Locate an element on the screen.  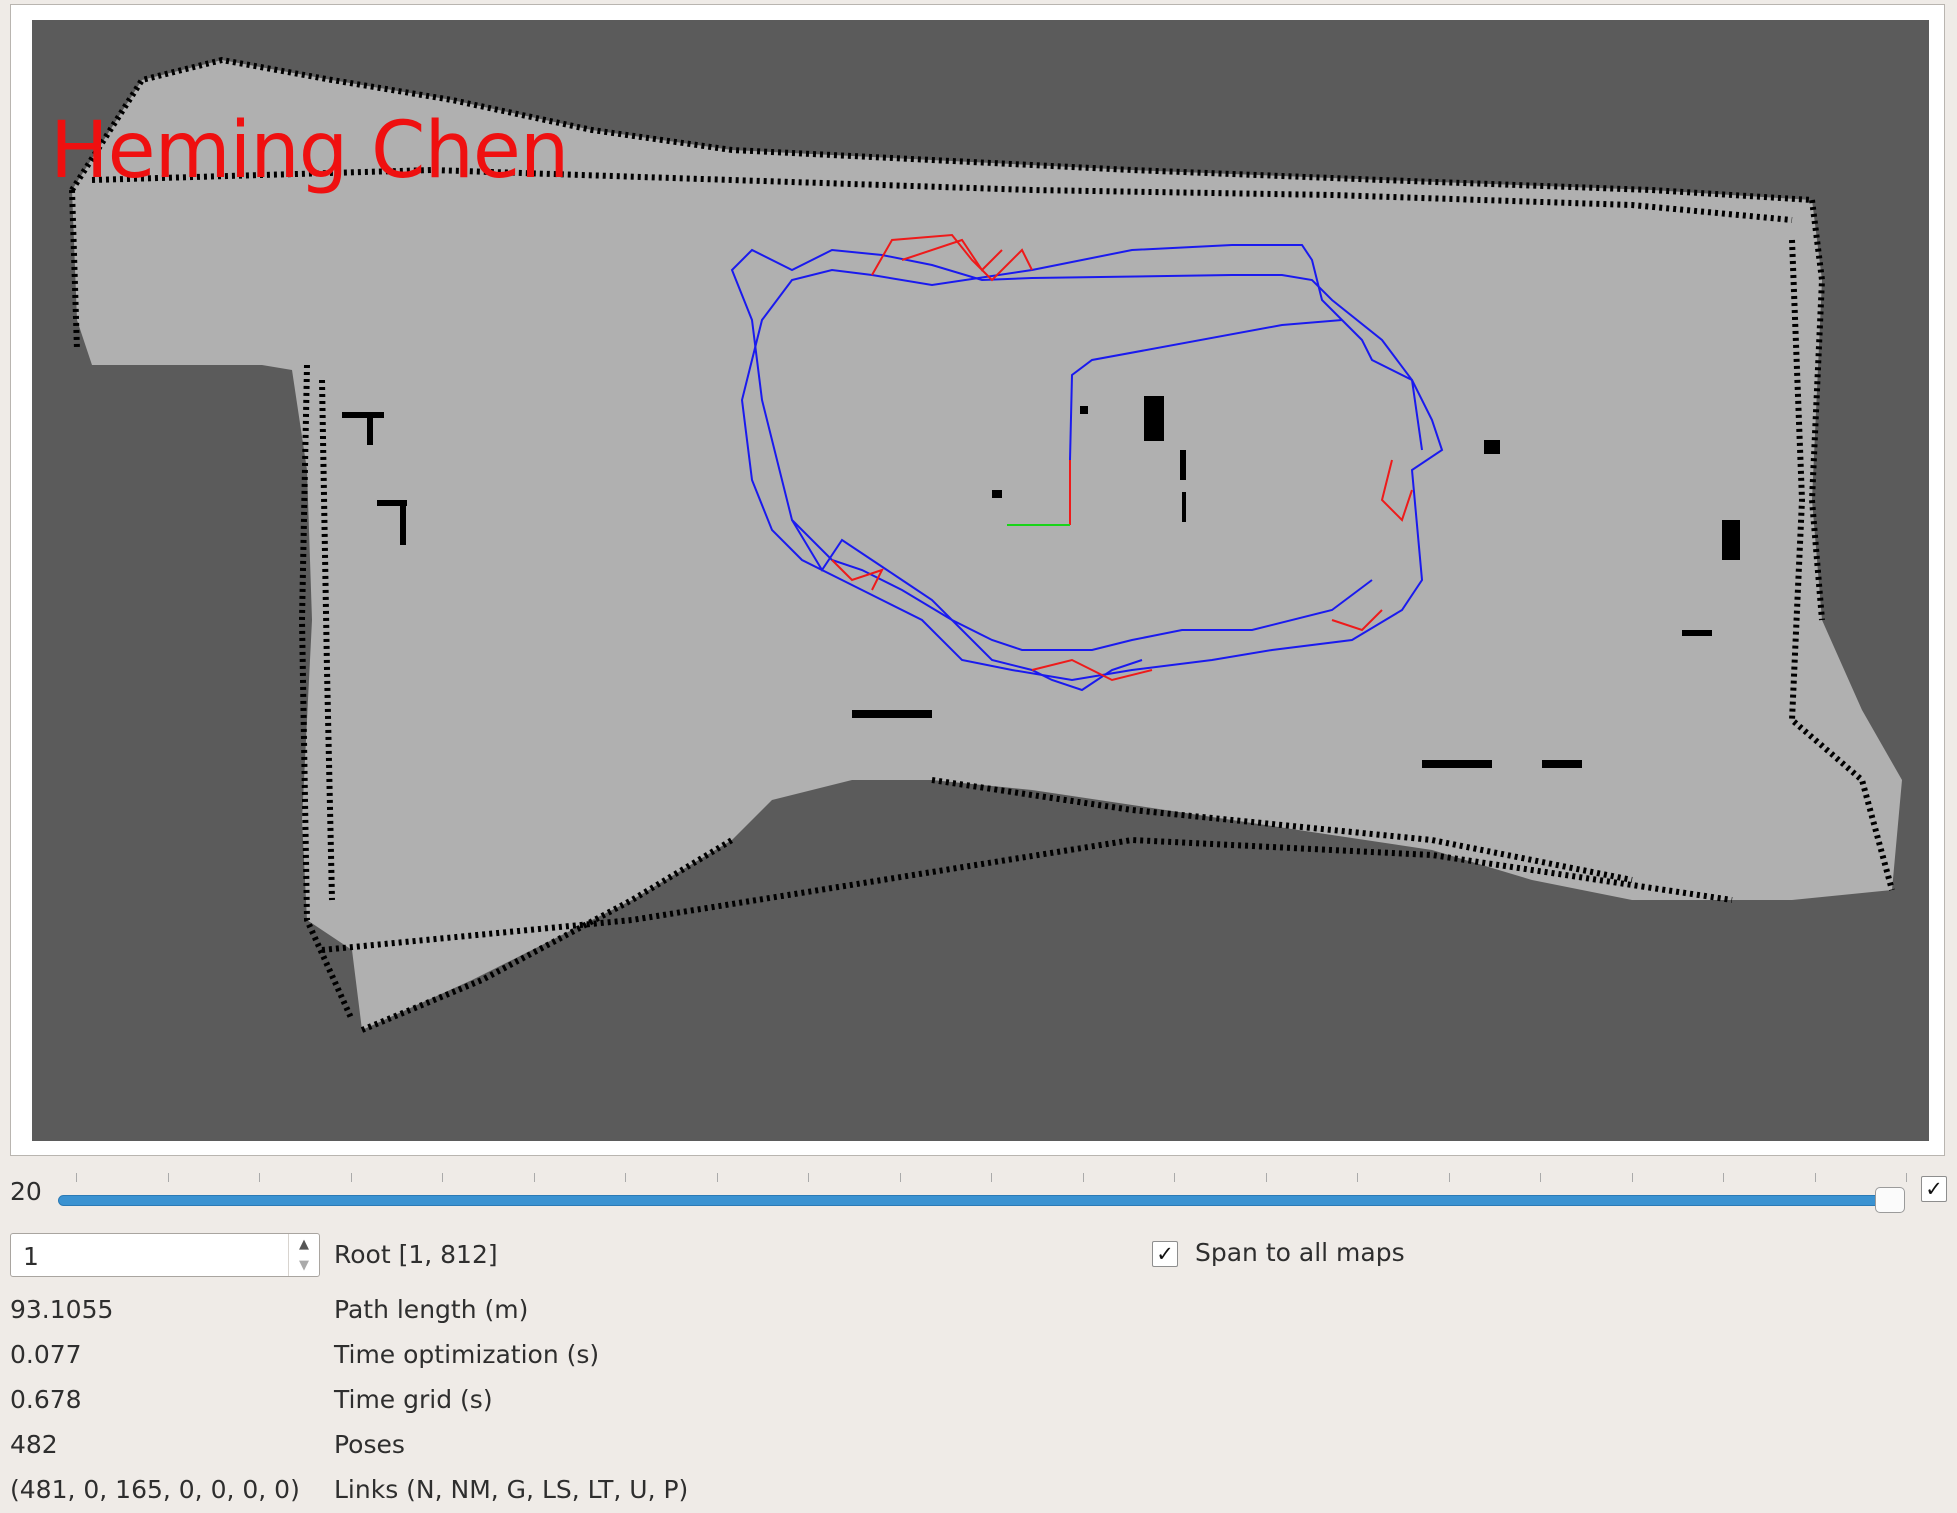
path-length-label: Path length (m) is located at coordinates (431, 1309).